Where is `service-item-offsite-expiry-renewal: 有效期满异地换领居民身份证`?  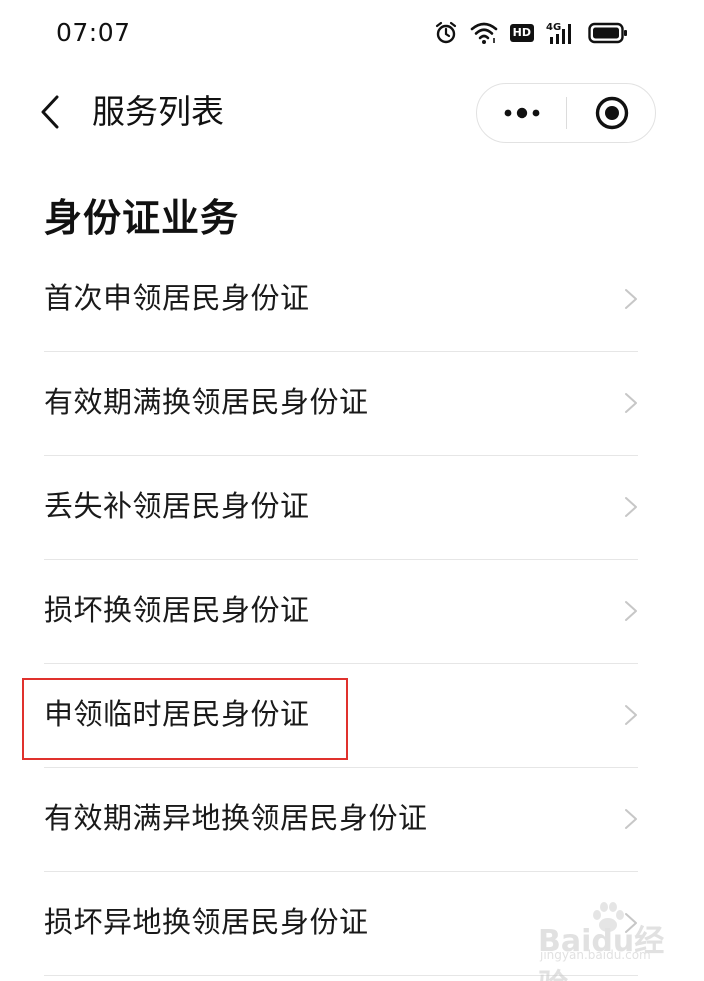
service-item-offsite-expiry-renewal: 有效期满异地换领居民身份证 is located at coordinates (341, 820).